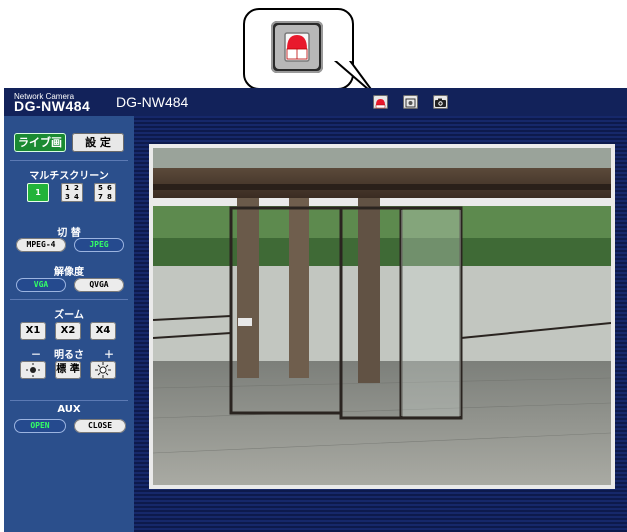  I want to click on quad-a-4: 4, so click(76, 197).